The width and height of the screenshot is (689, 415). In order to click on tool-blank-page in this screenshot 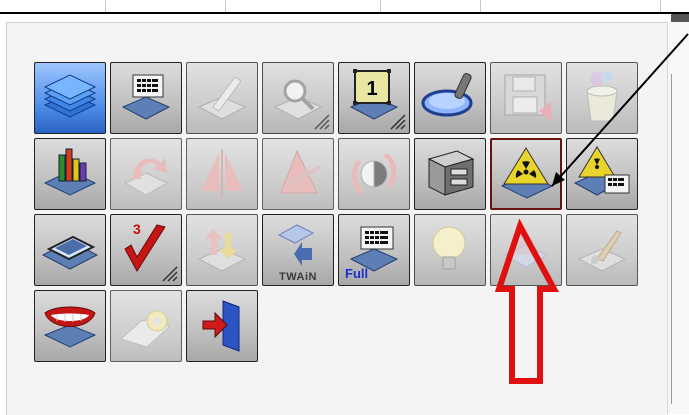, I will do `click(526, 250)`.